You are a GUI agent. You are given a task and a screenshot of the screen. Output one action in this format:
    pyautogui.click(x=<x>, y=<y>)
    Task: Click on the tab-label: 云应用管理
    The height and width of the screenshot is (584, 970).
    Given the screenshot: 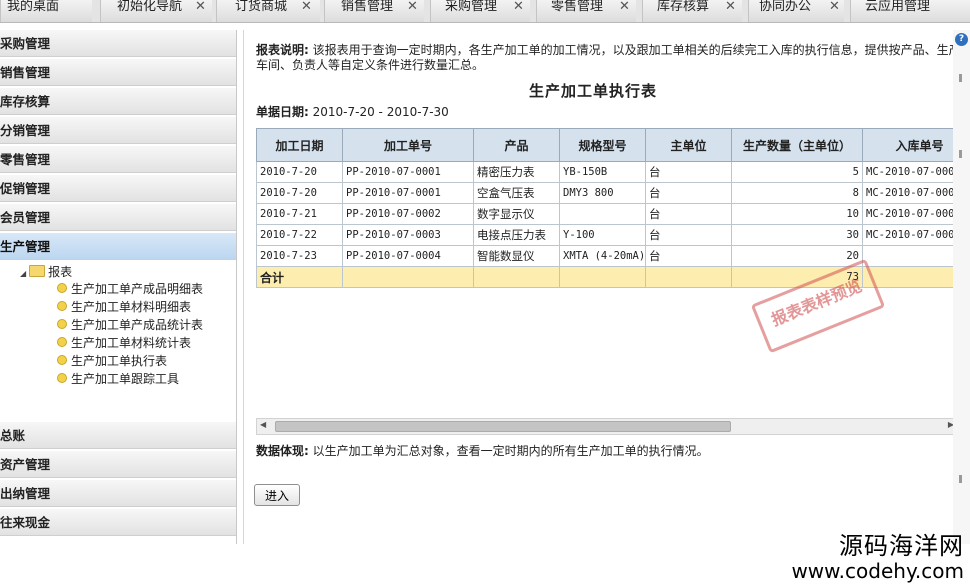 What is the action you would take?
    pyautogui.click(x=898, y=7)
    